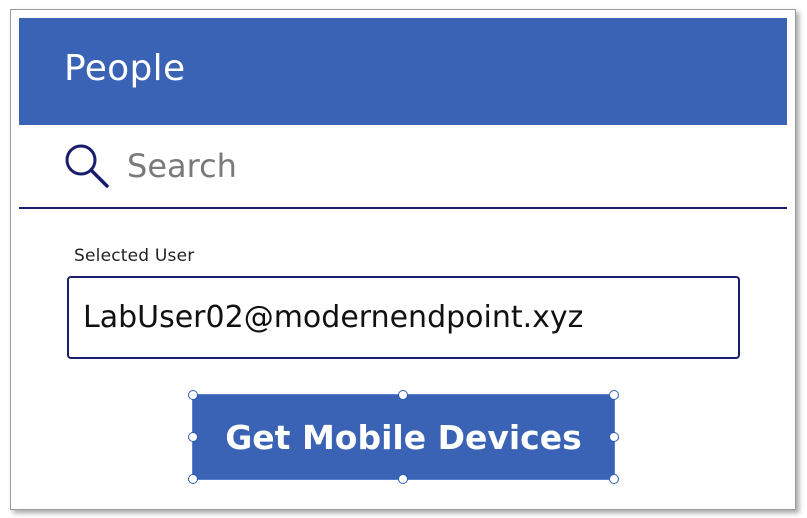 The height and width of the screenshot is (518, 807). What do you see at coordinates (614, 479) in the screenshot?
I see `resize-handle-bottom-right` at bounding box center [614, 479].